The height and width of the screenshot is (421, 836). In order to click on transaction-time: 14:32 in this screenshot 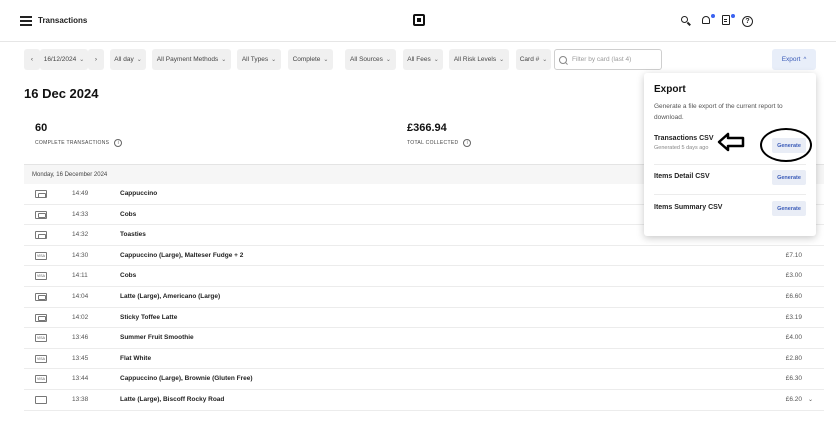, I will do `click(80, 235)`.